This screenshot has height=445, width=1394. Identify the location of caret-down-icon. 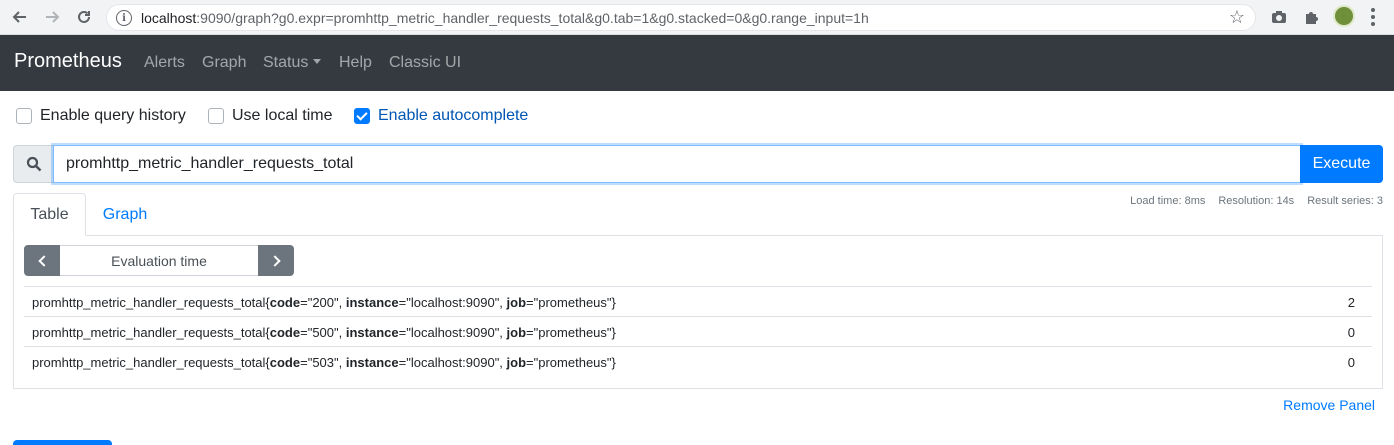
(317, 61).